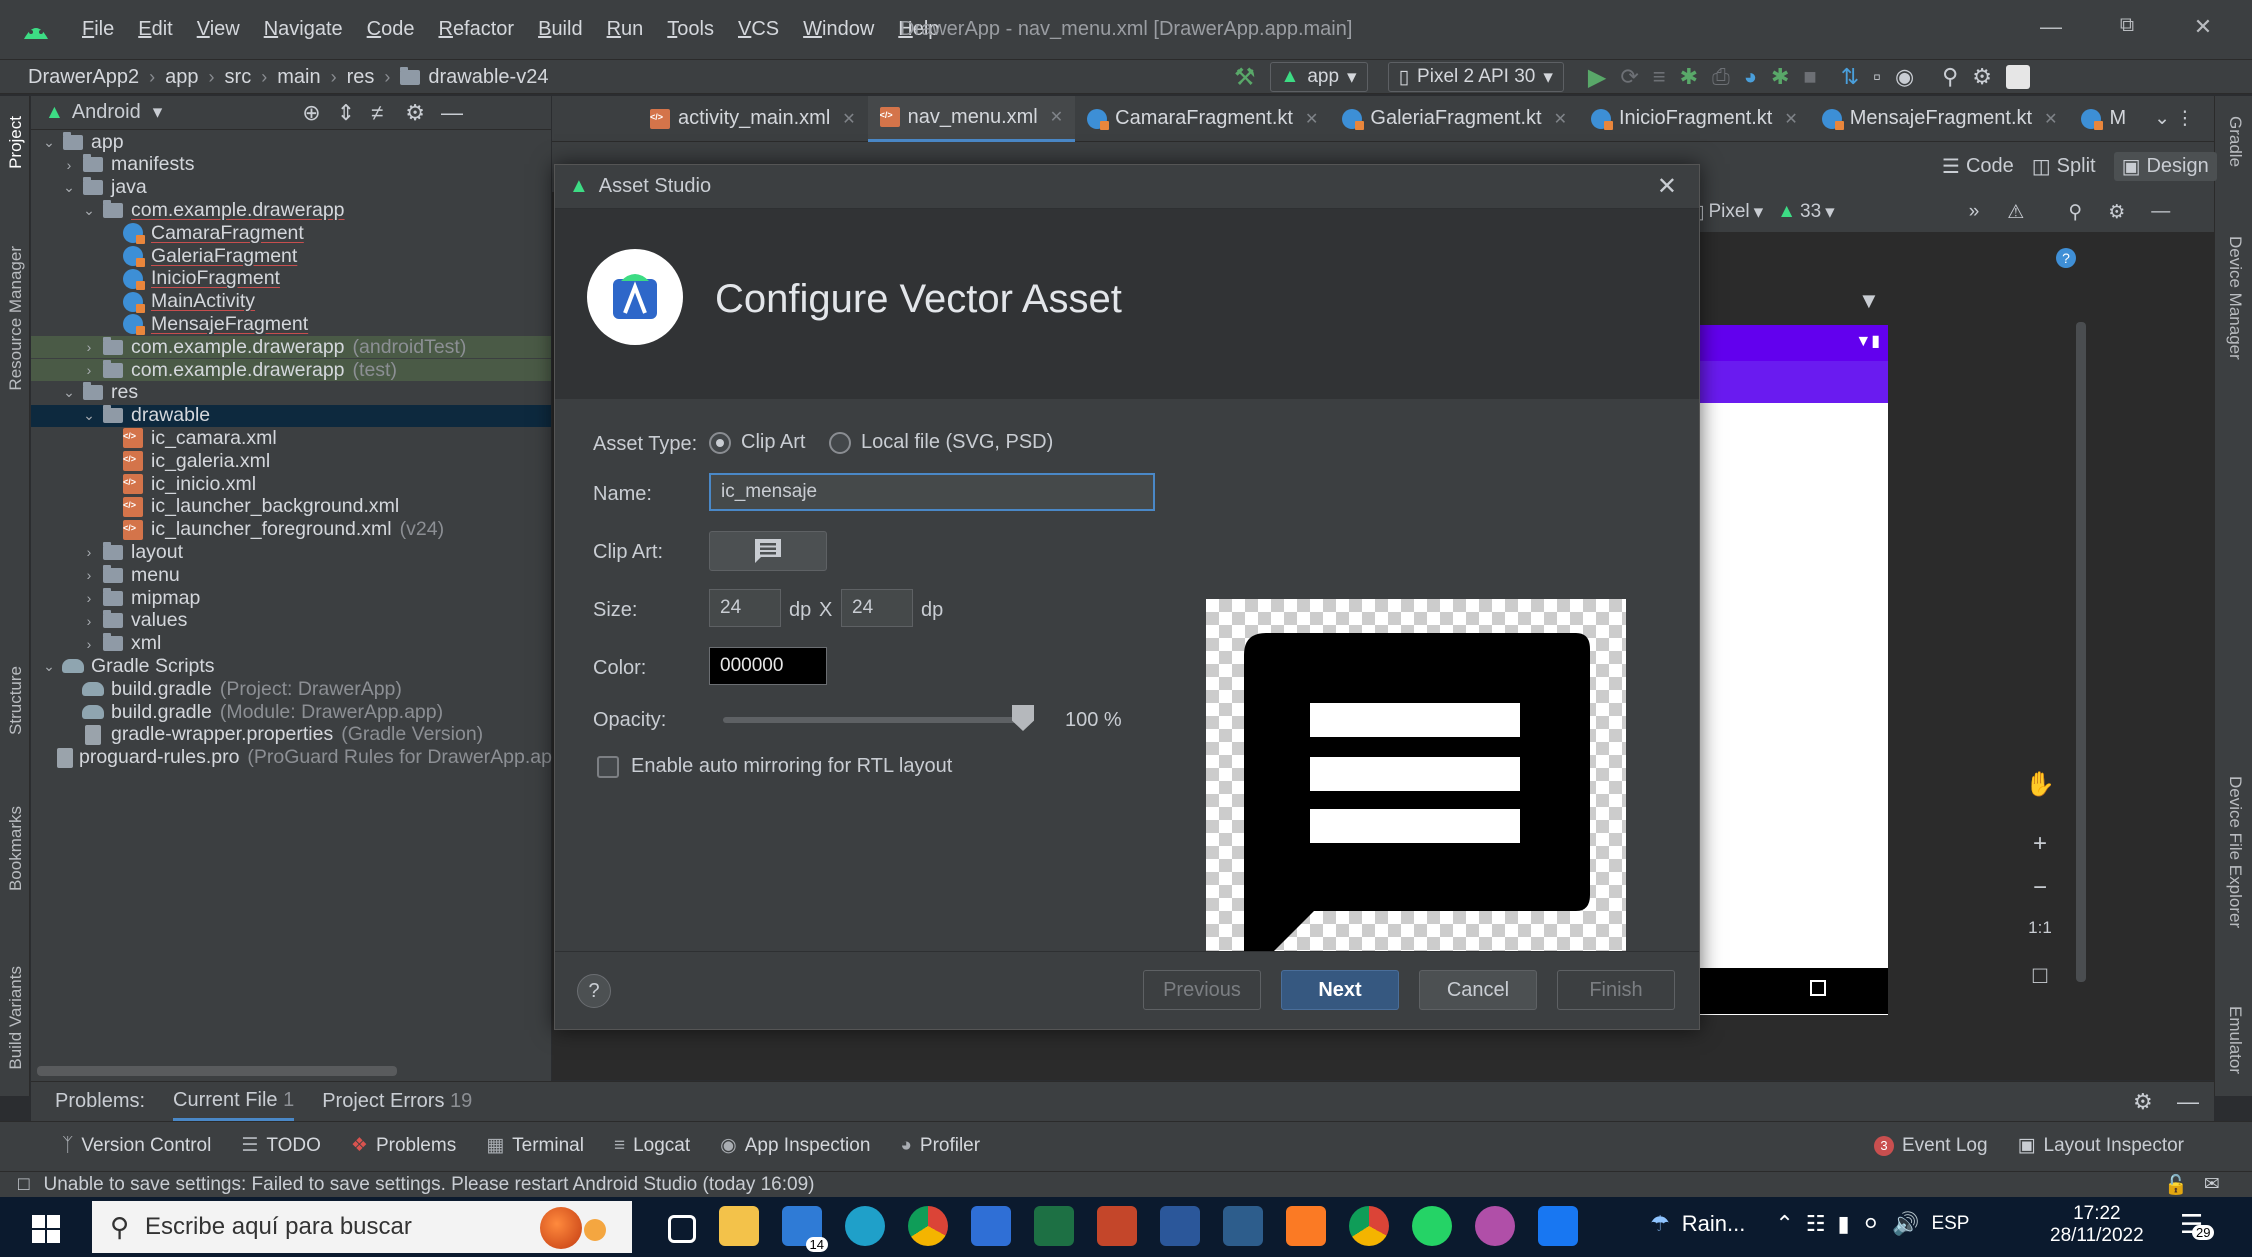  What do you see at coordinates (2081, 652) in the screenshot?
I see `vertical-scrollbar` at bounding box center [2081, 652].